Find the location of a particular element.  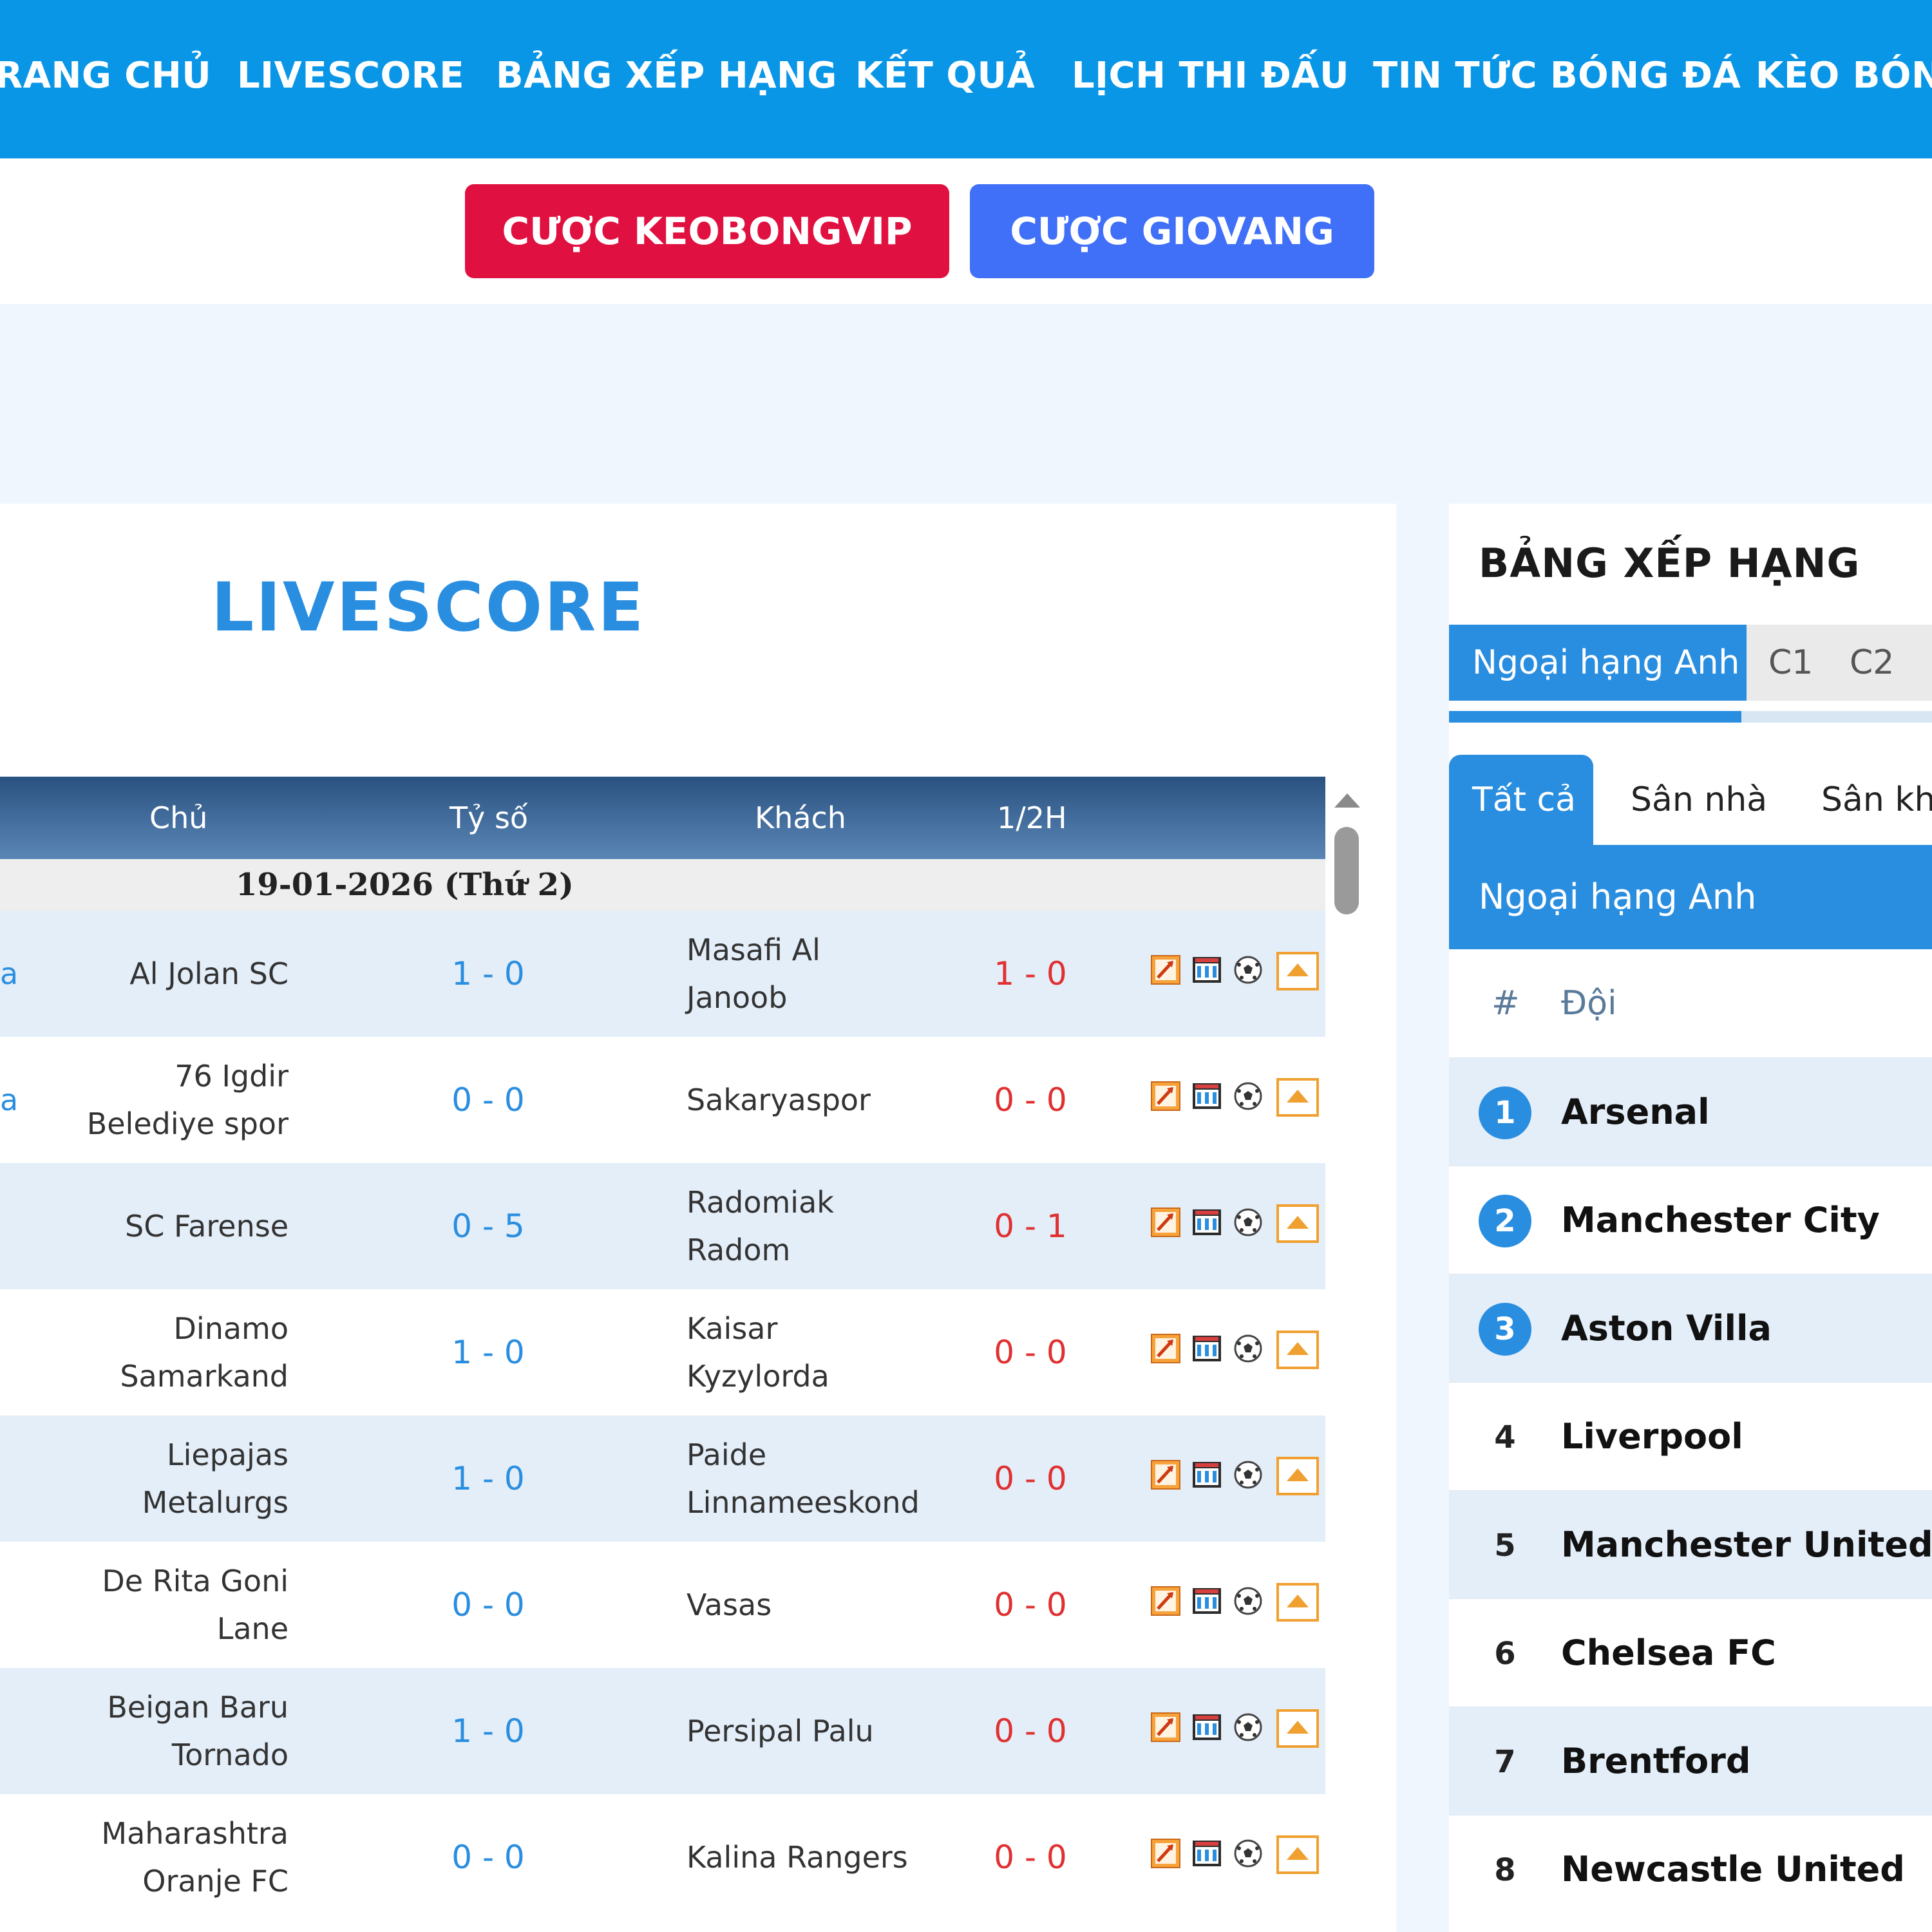

team-name: Manchester United is located at coordinates (1746, 1545).